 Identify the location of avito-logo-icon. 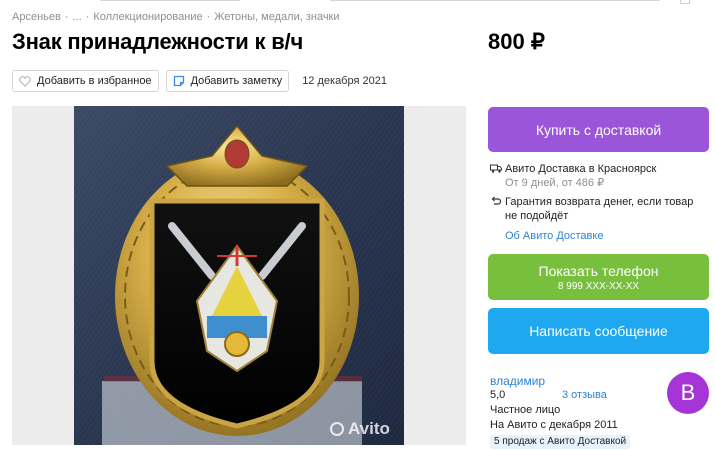
(337, 429).